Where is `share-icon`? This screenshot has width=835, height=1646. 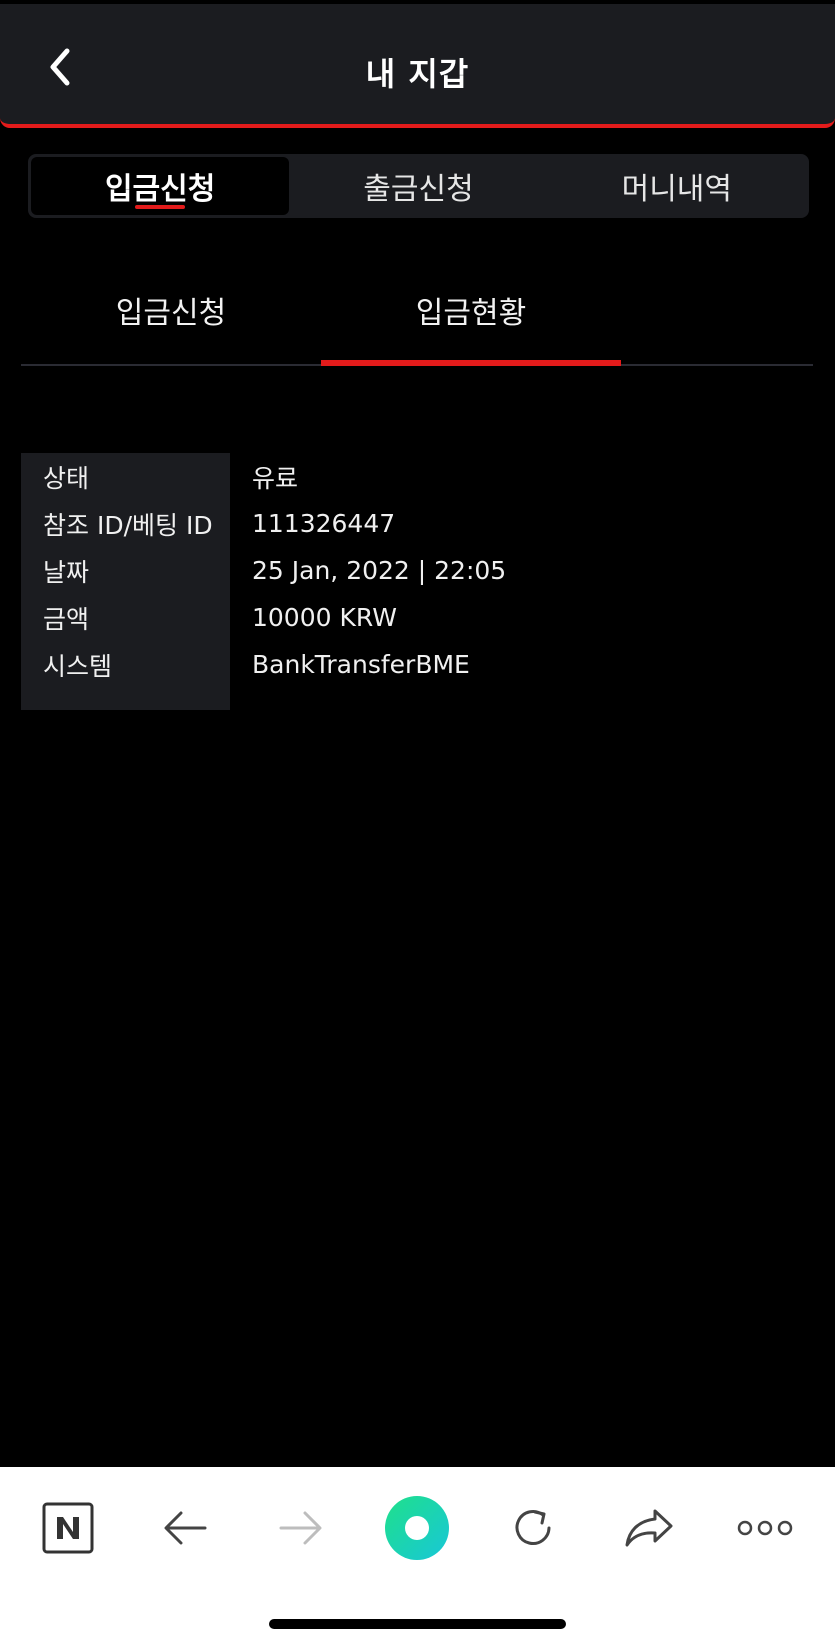
share-icon is located at coordinates (649, 1528).